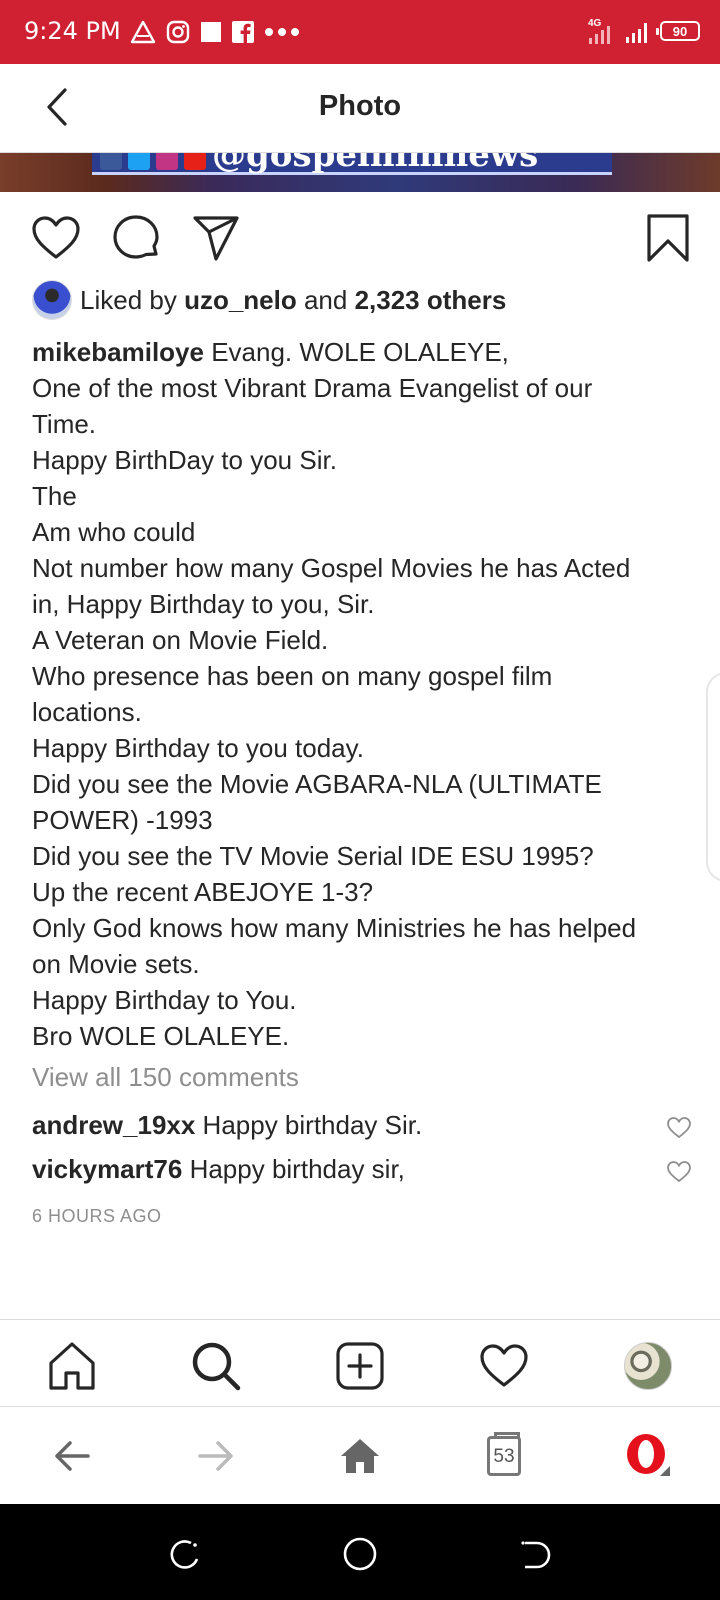 The width and height of the screenshot is (720, 1600). I want to click on liker-username: uzo_nelo, so click(240, 300).